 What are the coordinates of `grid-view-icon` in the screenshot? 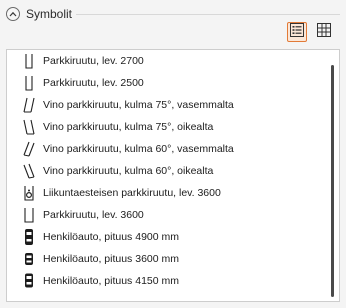 It's located at (324, 32).